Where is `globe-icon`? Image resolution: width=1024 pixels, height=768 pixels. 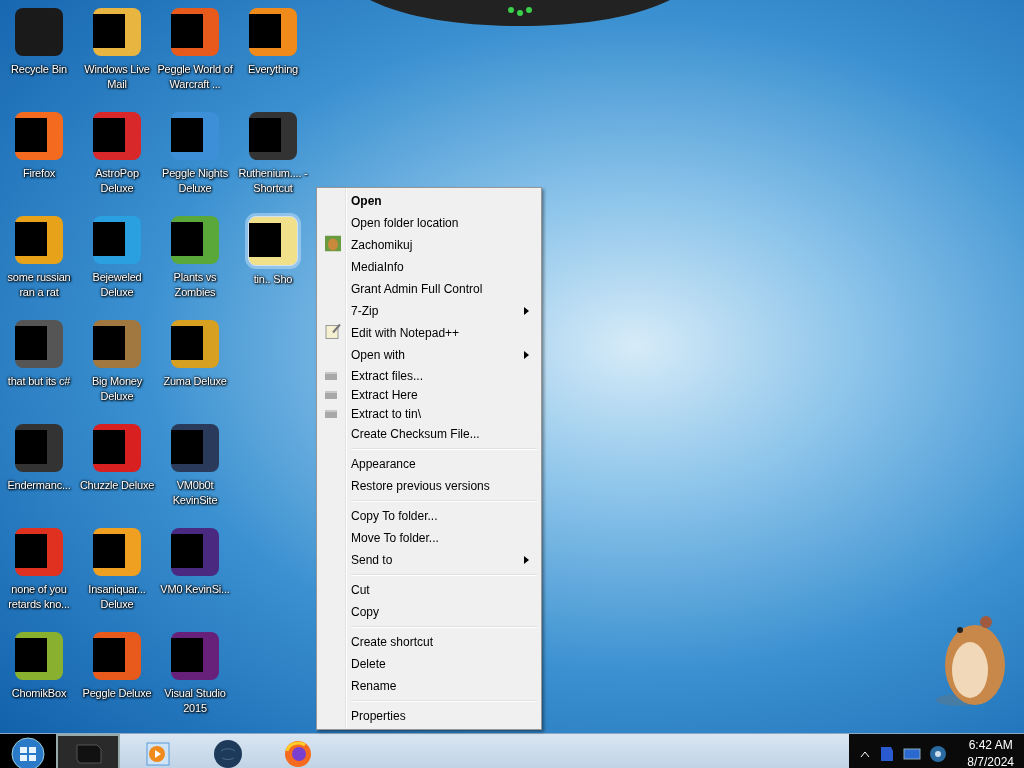
globe-icon is located at coordinates (228, 753).